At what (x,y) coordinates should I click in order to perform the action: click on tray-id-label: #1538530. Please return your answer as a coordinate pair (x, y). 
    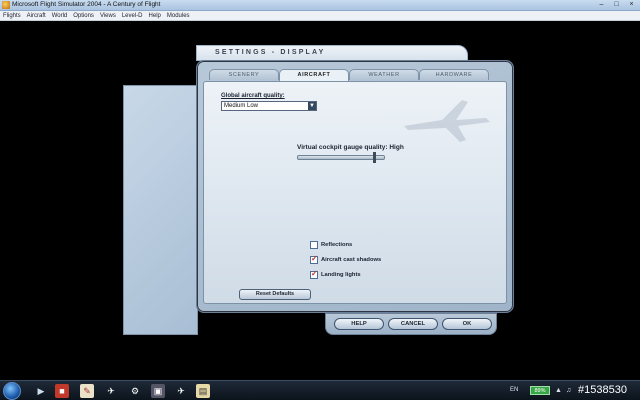
    Looking at the image, I should click on (602, 390).